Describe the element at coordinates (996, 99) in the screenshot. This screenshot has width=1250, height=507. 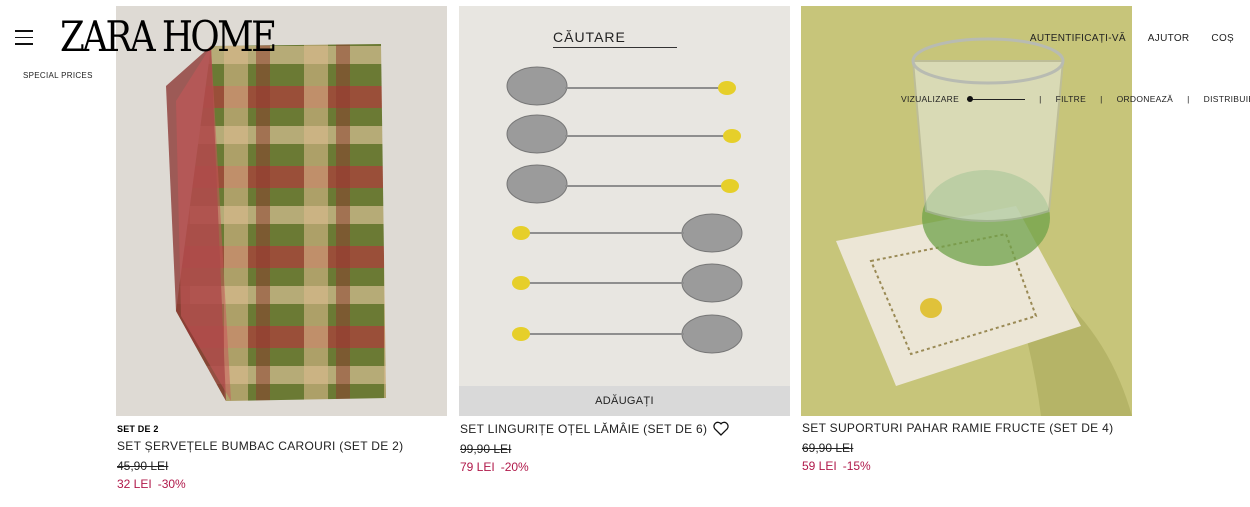
I see `view-slider` at that location.